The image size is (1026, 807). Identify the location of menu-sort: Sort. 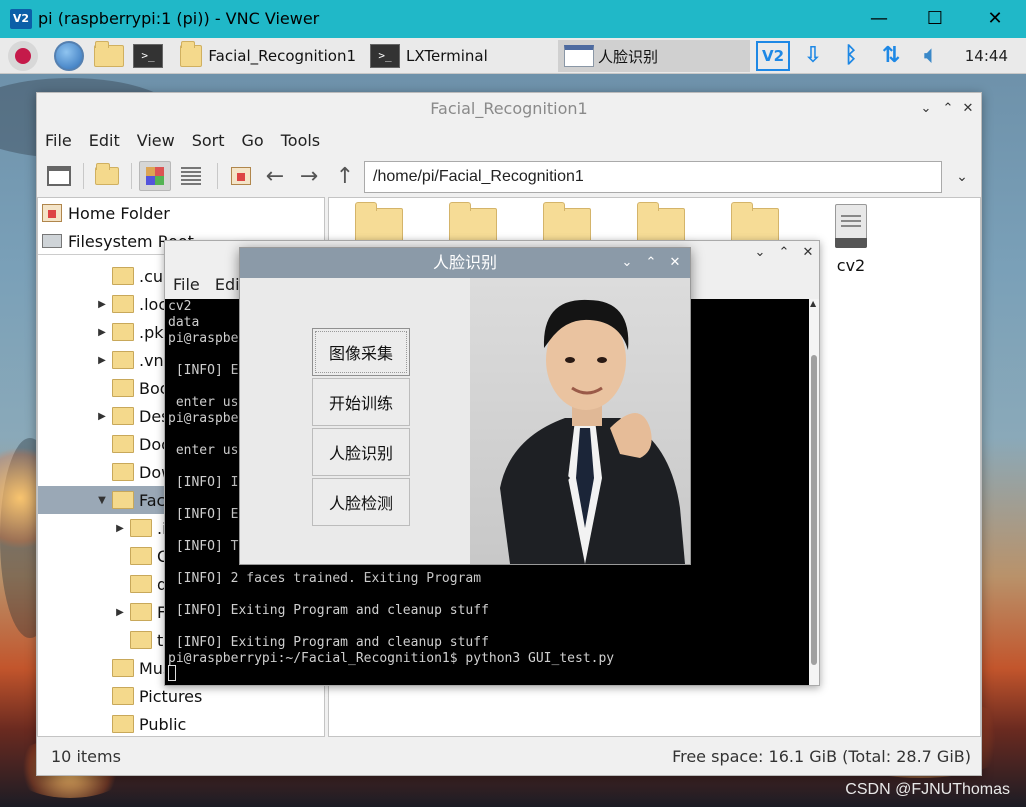
(208, 140).